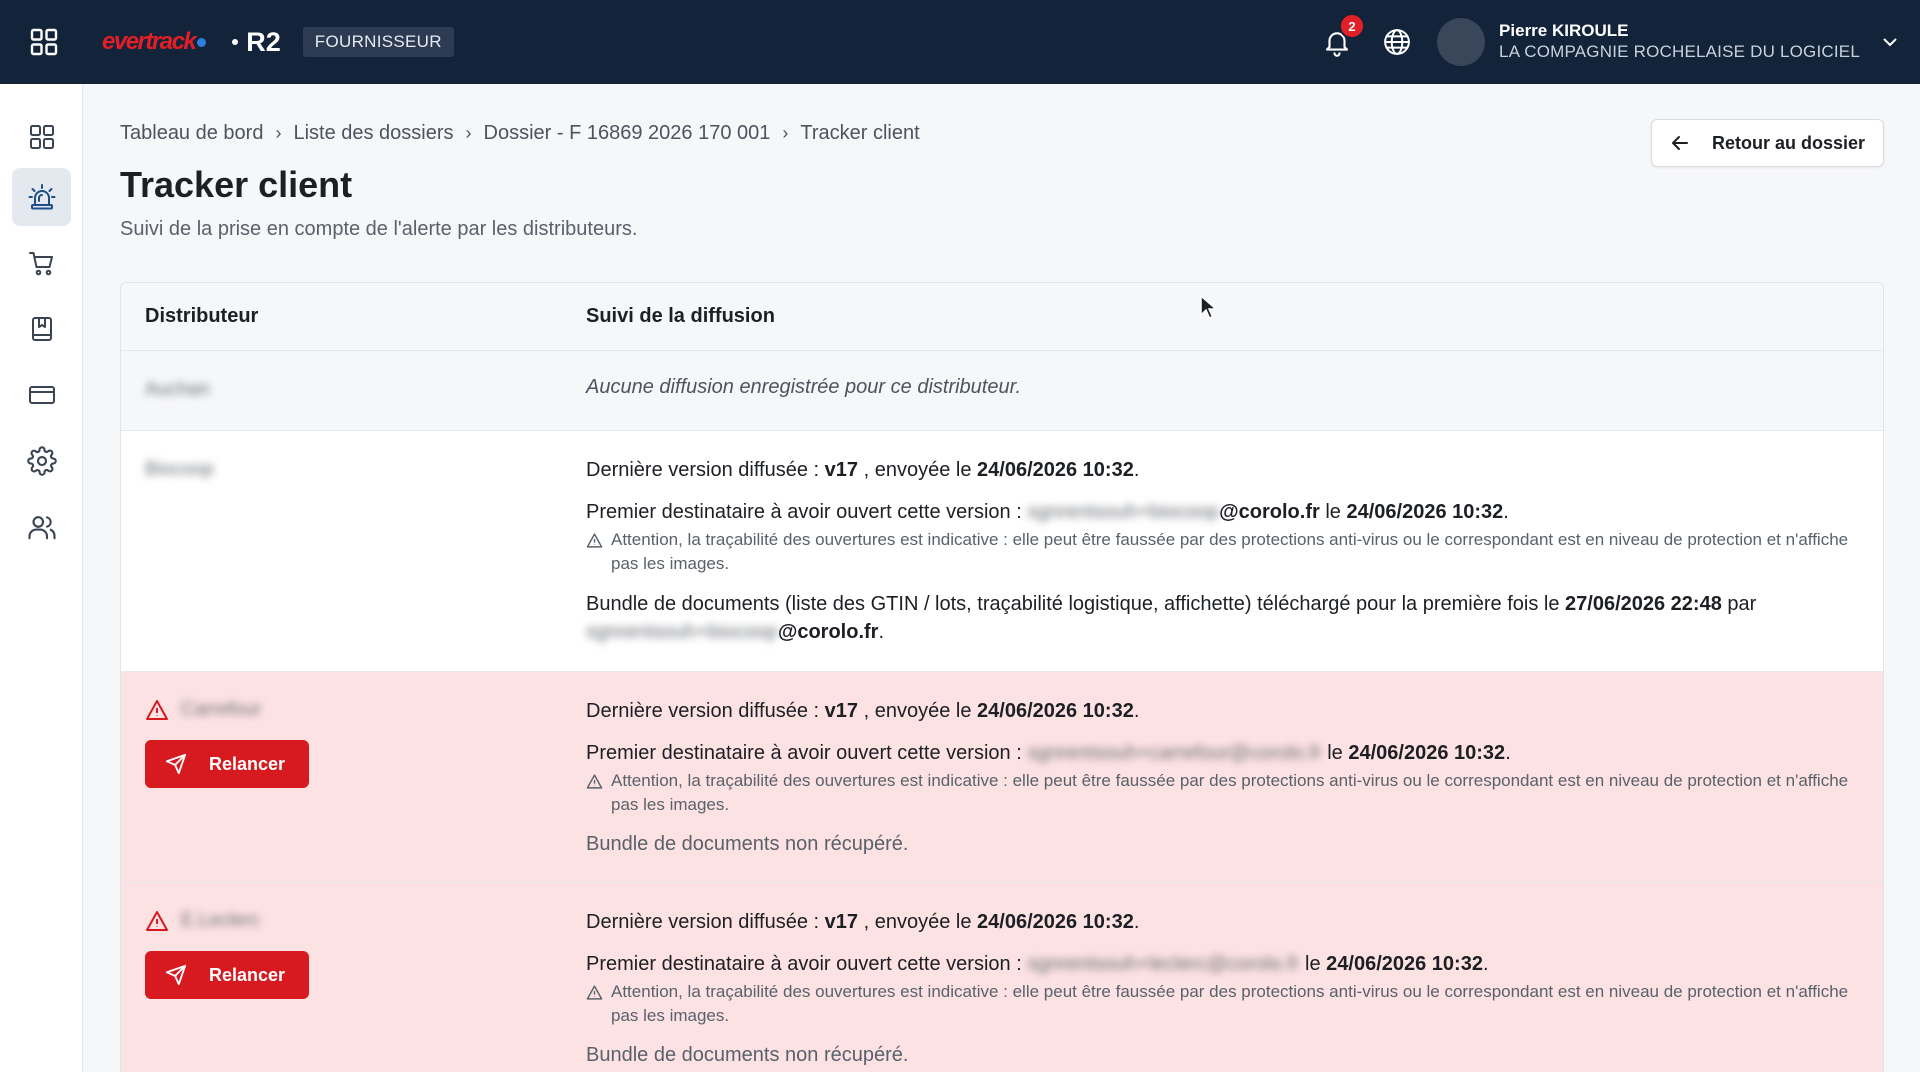 Image resolution: width=1920 pixels, height=1072 pixels. What do you see at coordinates (236, 184) in the screenshot?
I see `page-title: Tracker client` at bounding box center [236, 184].